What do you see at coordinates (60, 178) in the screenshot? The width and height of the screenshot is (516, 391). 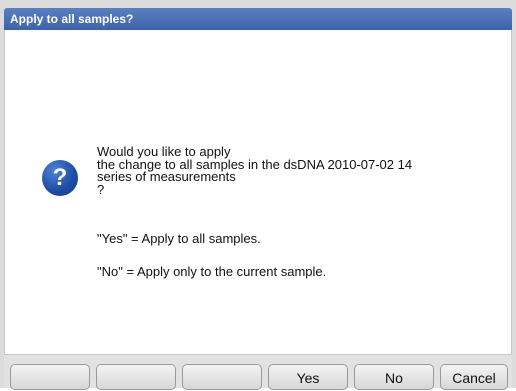 I see `question-icon: ?` at bounding box center [60, 178].